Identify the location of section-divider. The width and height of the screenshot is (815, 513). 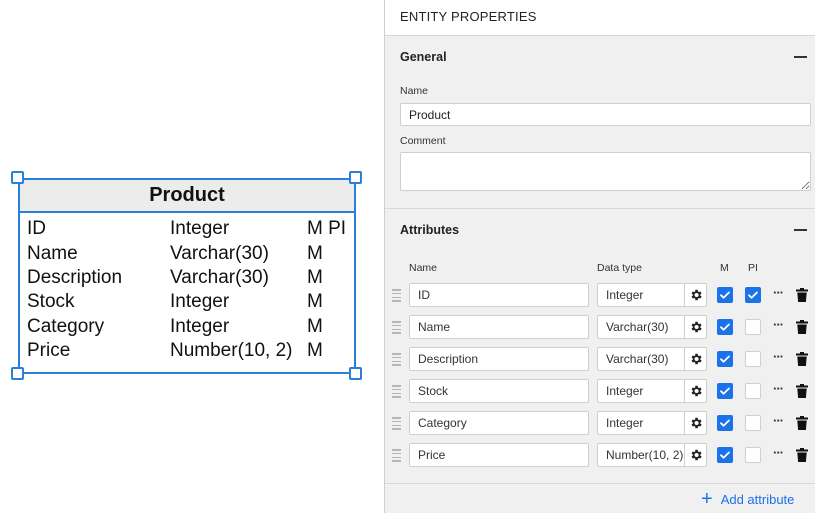
(600, 483).